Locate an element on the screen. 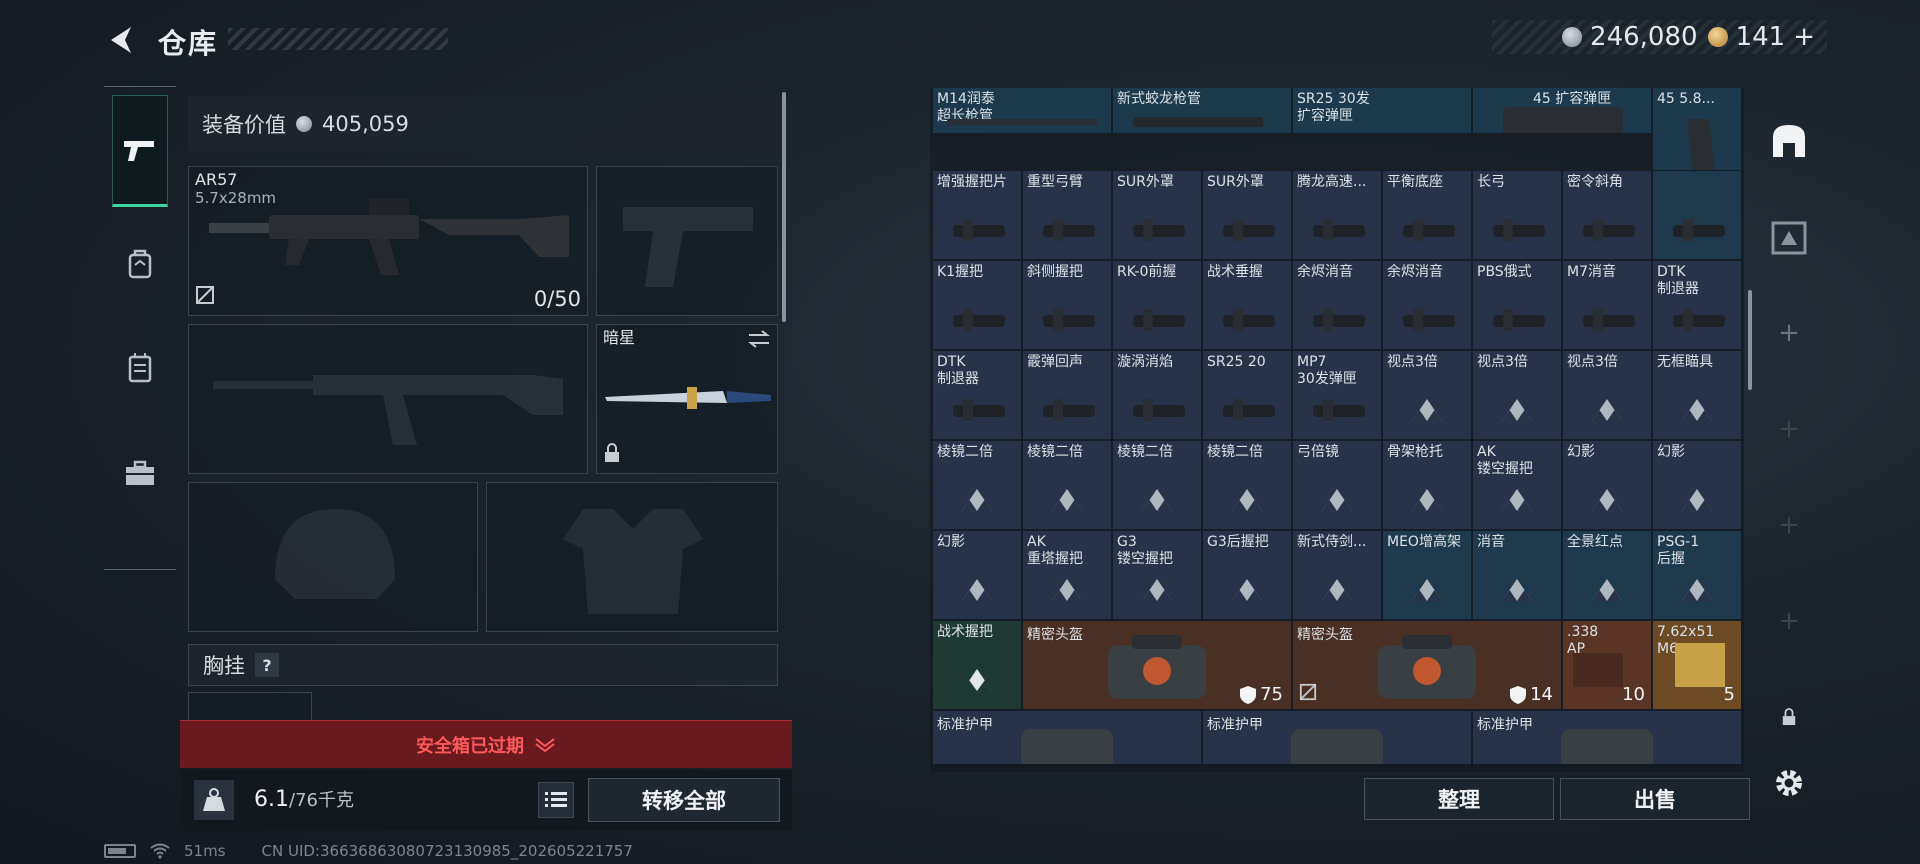  inventory-item: 霰弹回声 is located at coordinates (1067, 395).